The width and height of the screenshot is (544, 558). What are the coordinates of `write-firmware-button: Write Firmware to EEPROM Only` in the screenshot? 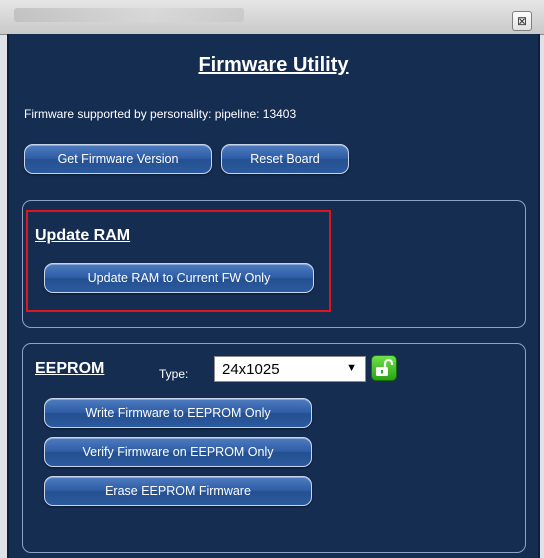 It's located at (178, 413).